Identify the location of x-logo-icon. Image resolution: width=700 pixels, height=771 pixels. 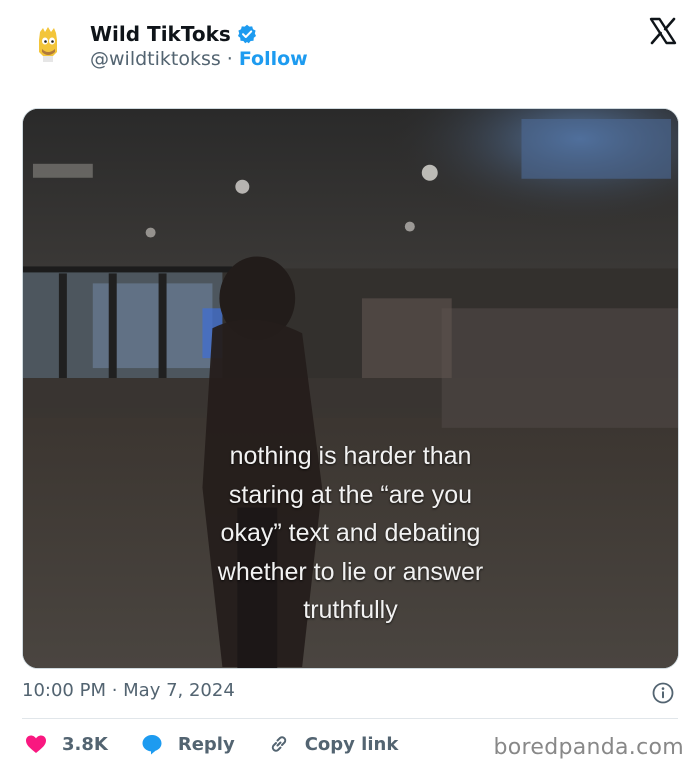
(663, 31).